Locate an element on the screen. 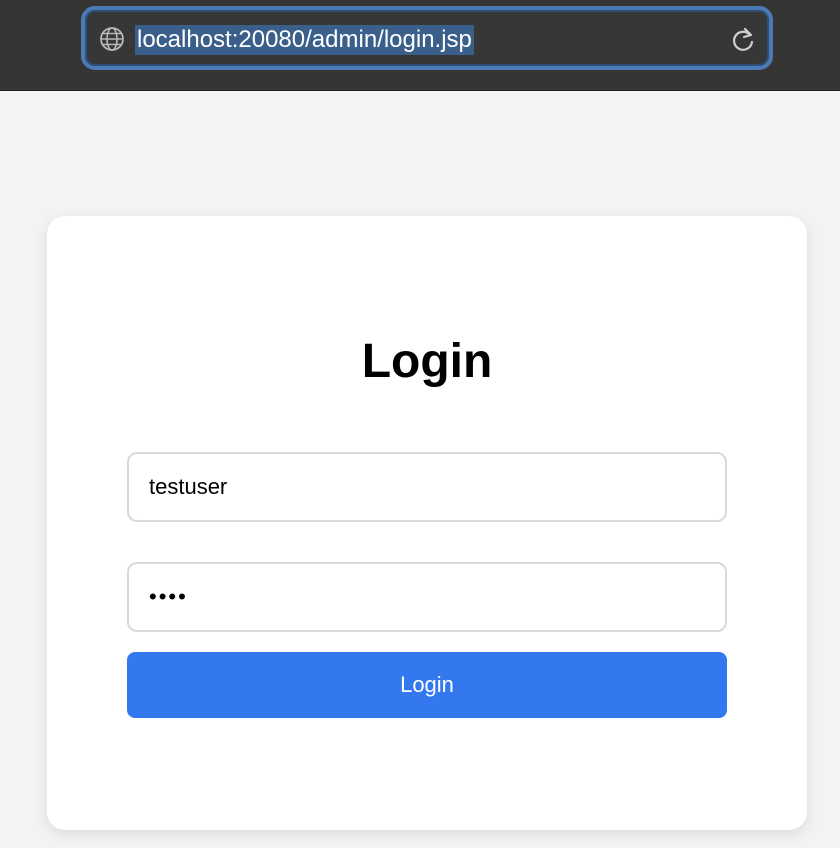  login-button: Login is located at coordinates (427, 685).